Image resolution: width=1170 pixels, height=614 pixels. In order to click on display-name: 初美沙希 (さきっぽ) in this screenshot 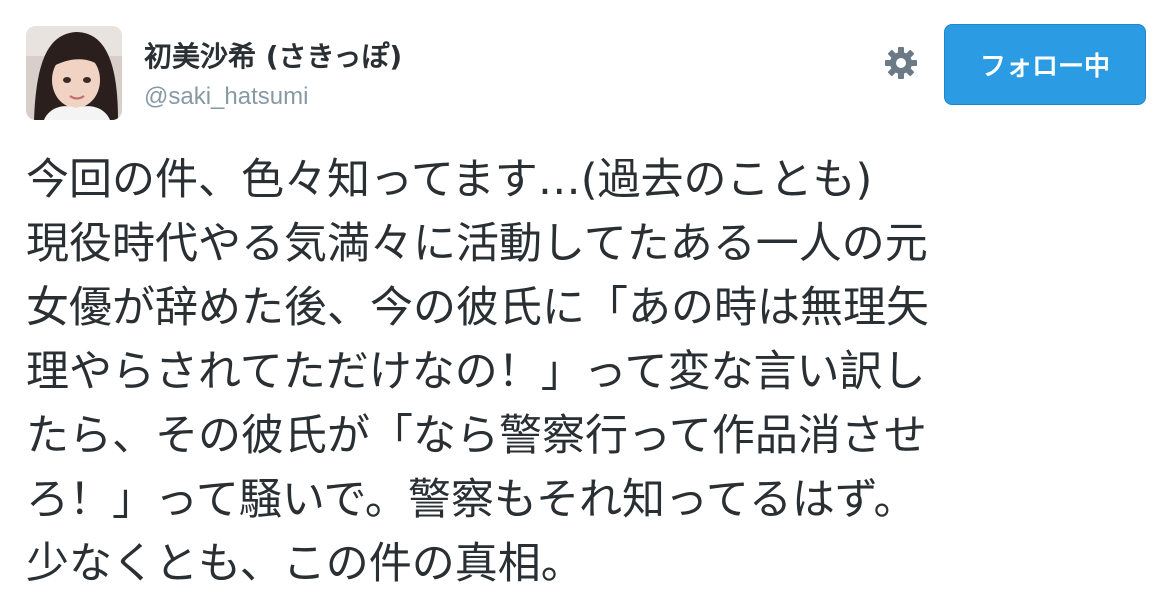, I will do `click(273, 57)`.